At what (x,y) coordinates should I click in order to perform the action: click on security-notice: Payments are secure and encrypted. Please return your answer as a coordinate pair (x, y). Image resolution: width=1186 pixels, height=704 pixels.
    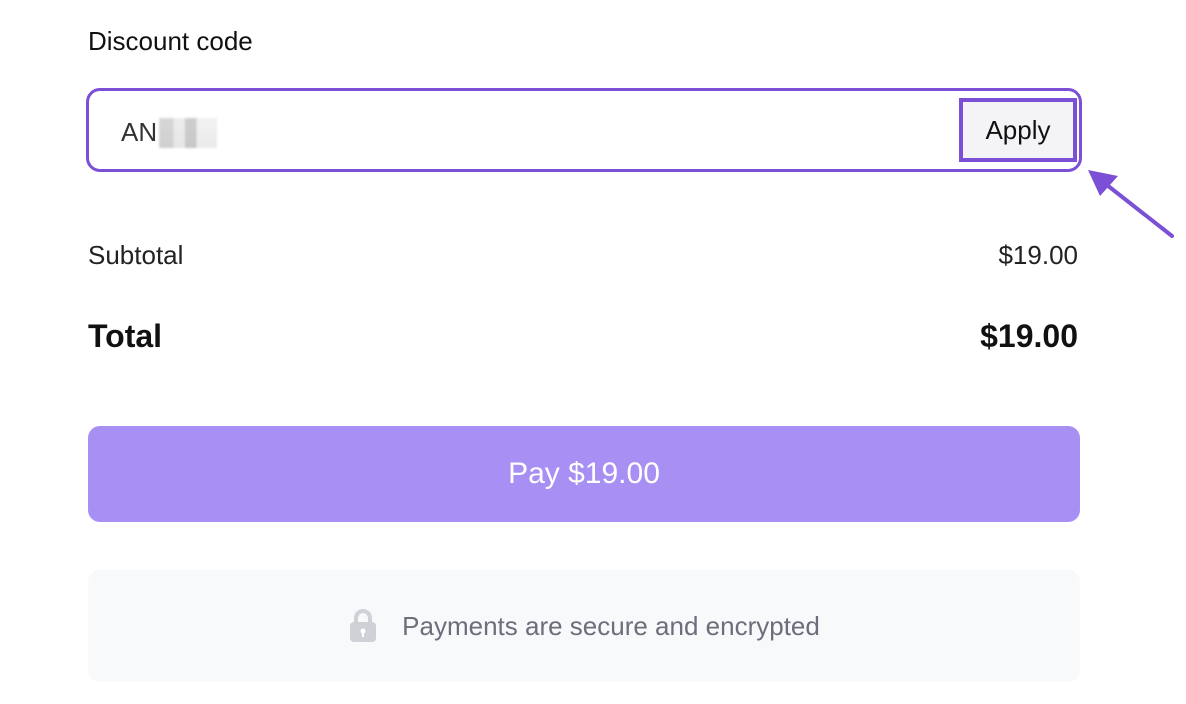
    Looking at the image, I should click on (584, 626).